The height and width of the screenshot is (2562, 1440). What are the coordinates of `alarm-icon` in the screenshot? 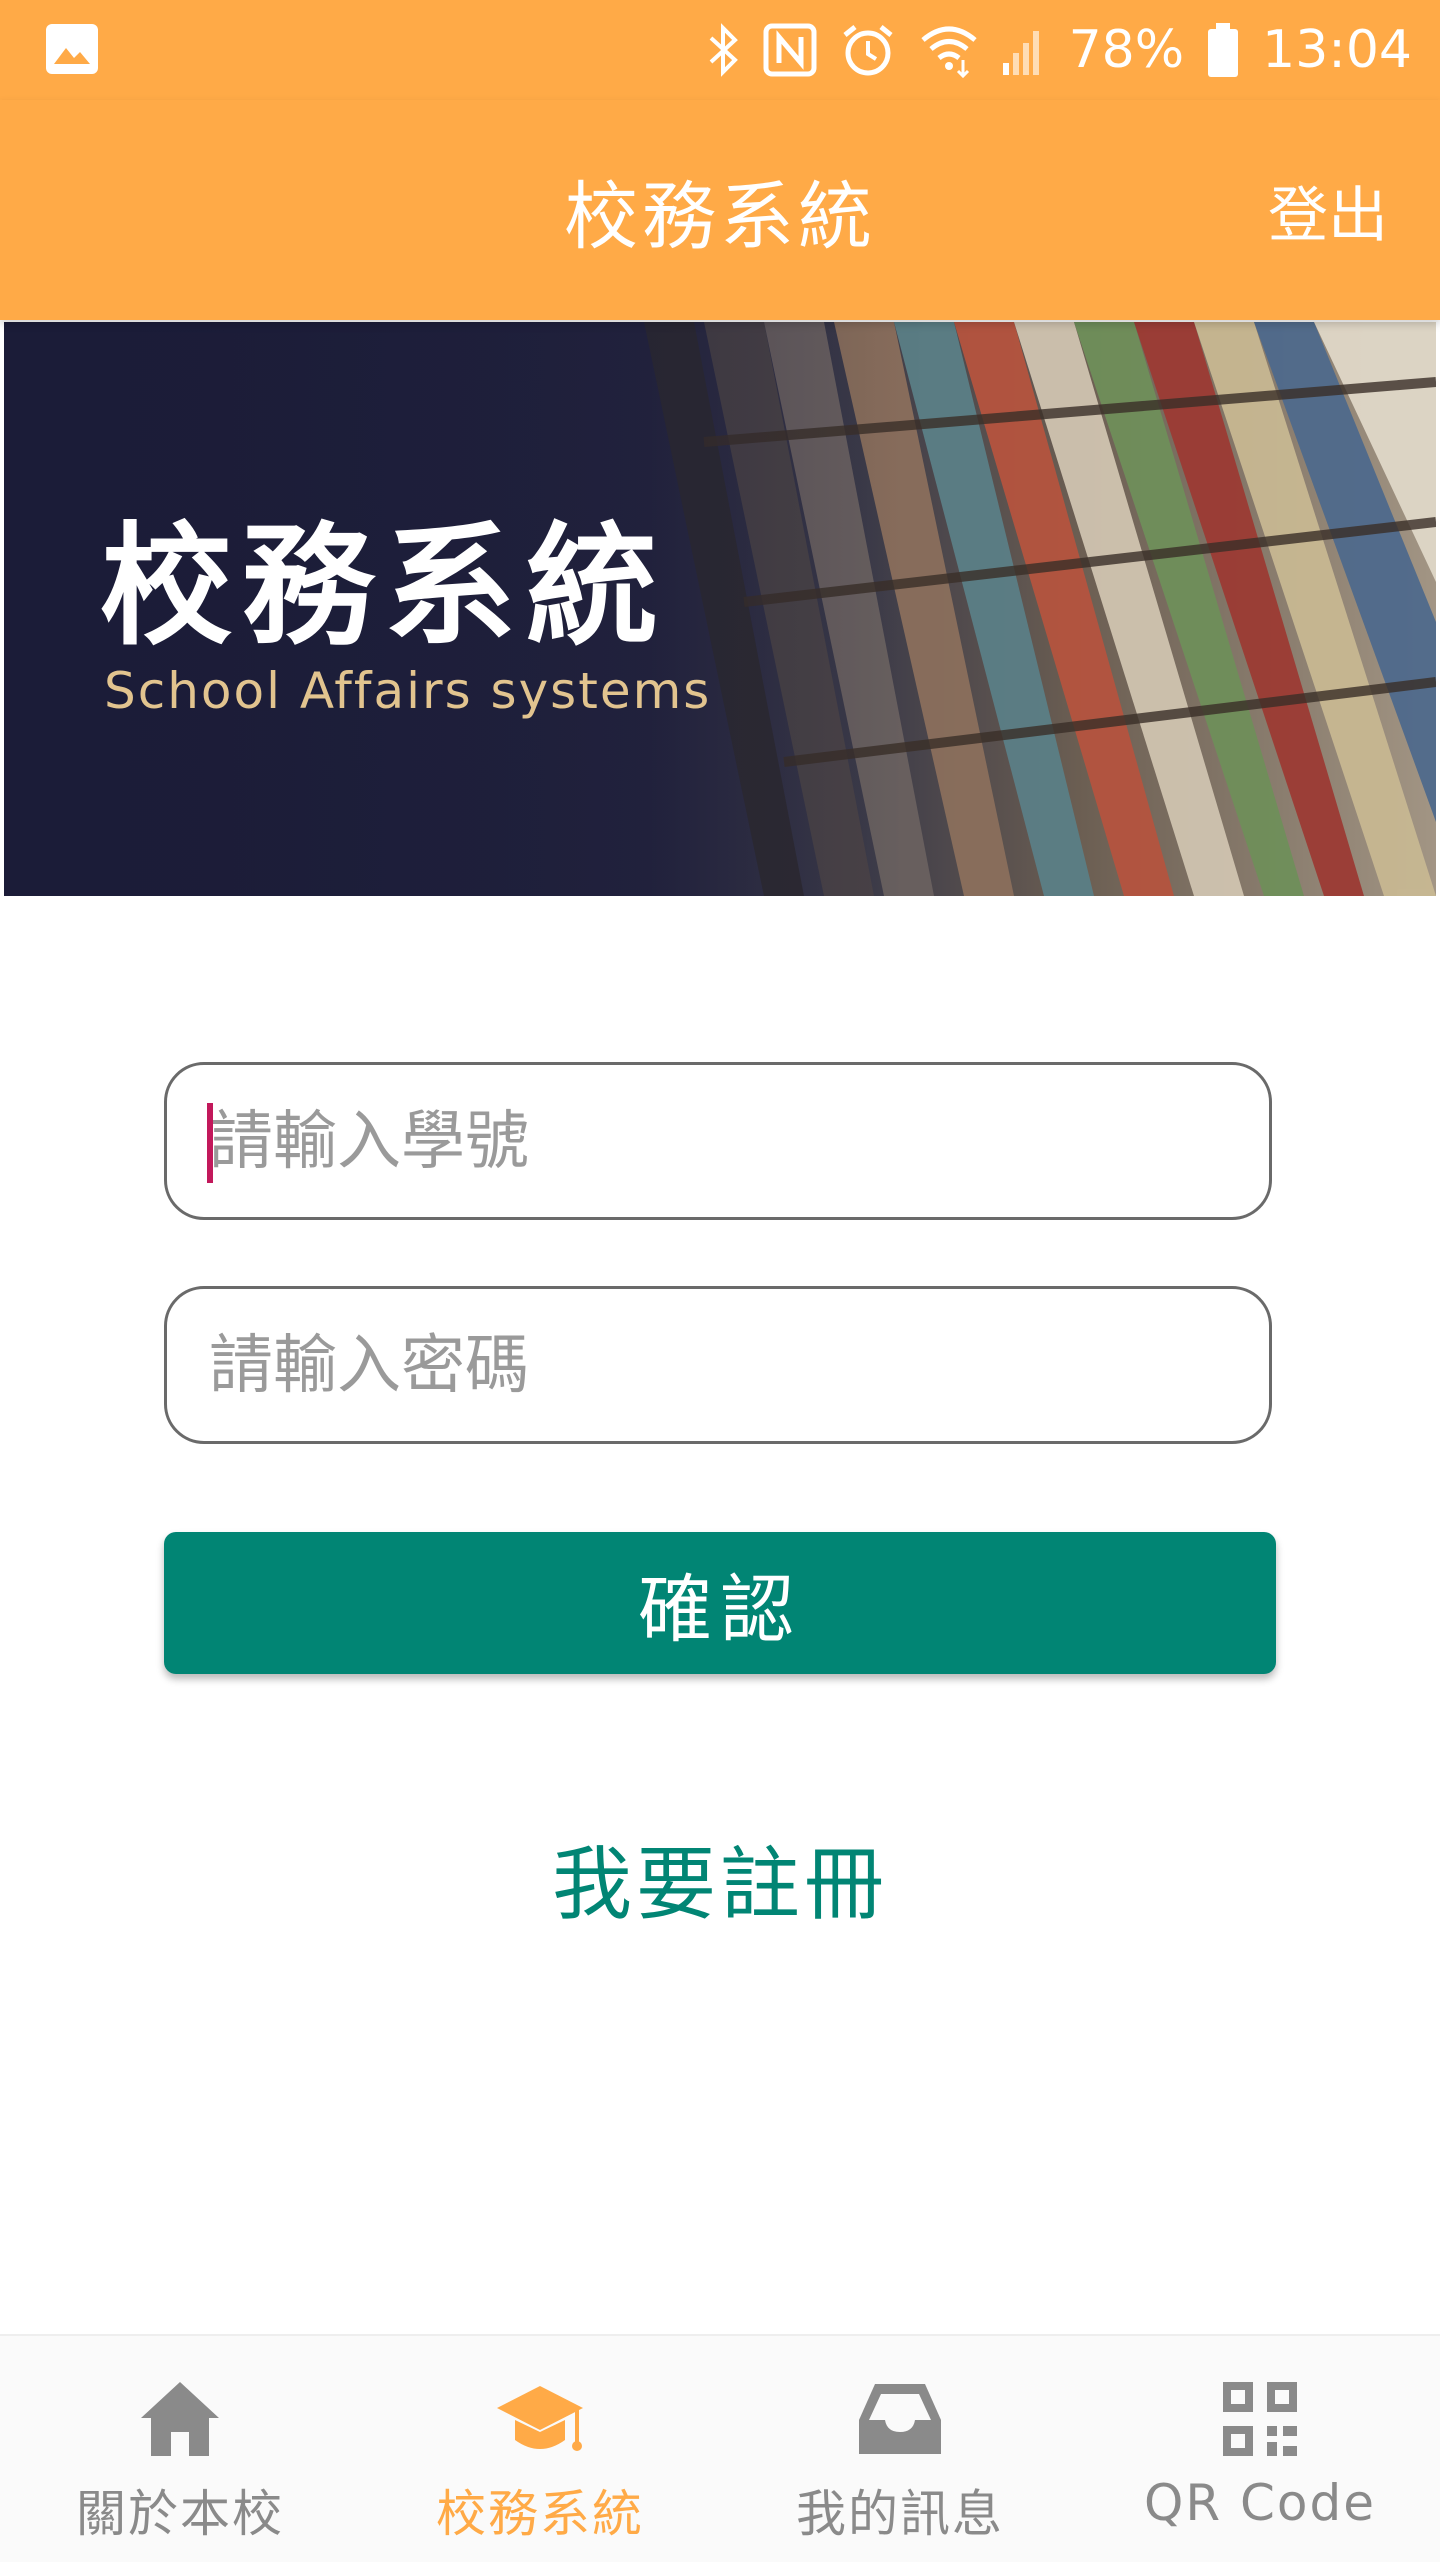 It's located at (868, 50).